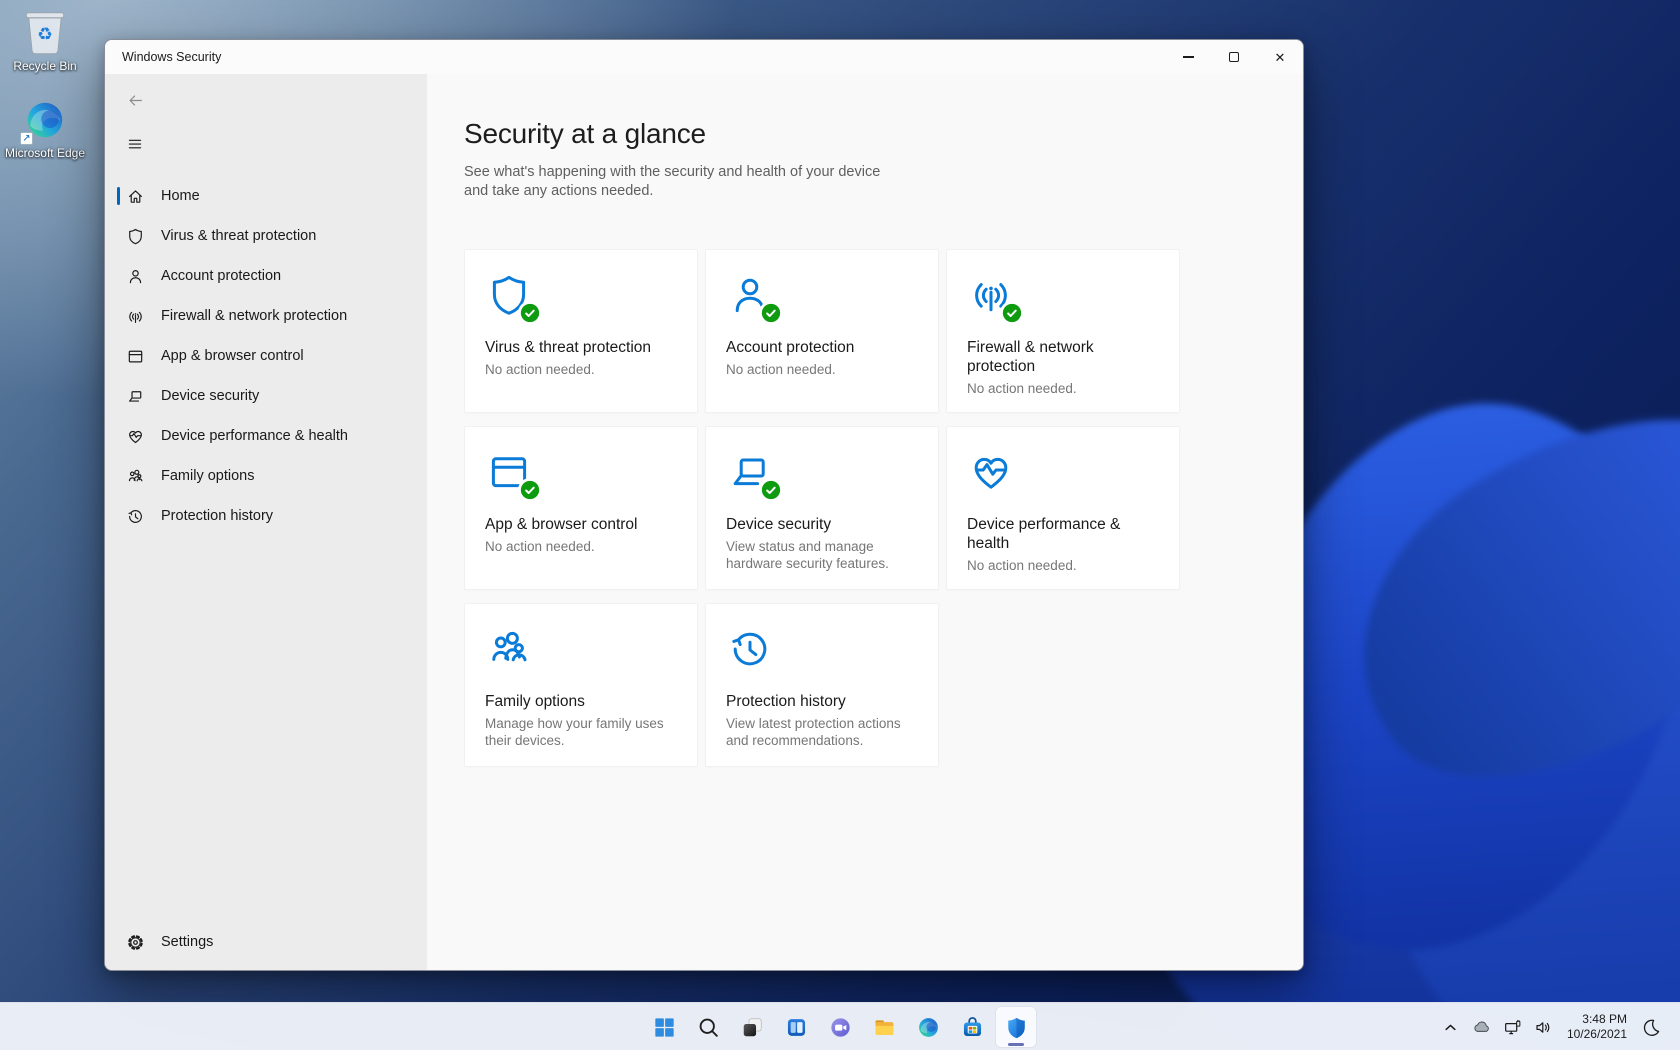  Describe the element at coordinates (266, 196) in the screenshot. I see `sidebar-item-home: Home` at that location.